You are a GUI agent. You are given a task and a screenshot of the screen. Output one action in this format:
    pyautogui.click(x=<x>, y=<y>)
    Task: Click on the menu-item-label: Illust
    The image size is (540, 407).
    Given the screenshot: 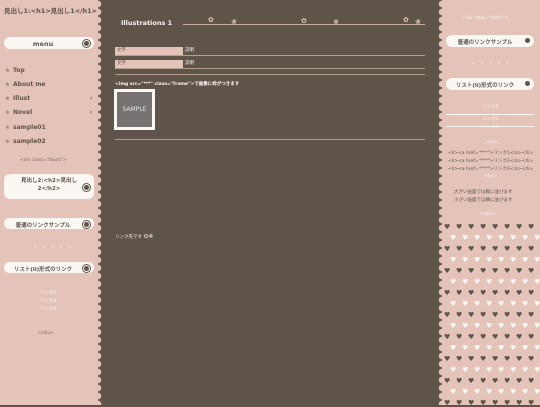 What is the action you would take?
    pyautogui.click(x=22, y=98)
    